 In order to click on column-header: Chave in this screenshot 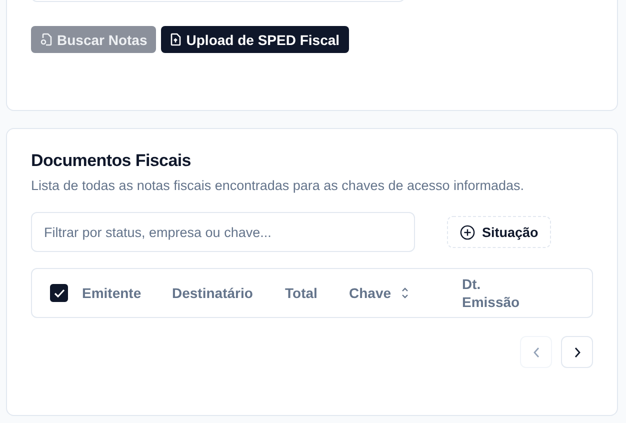, I will do `click(370, 293)`.